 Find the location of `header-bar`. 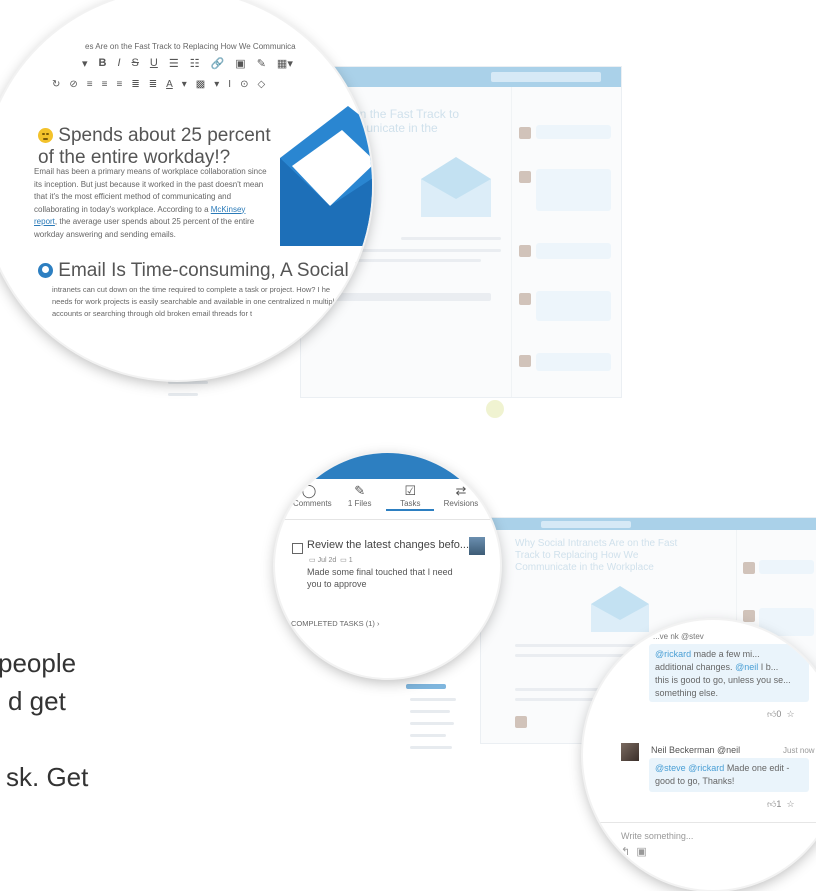

header-bar is located at coordinates (387, 466).